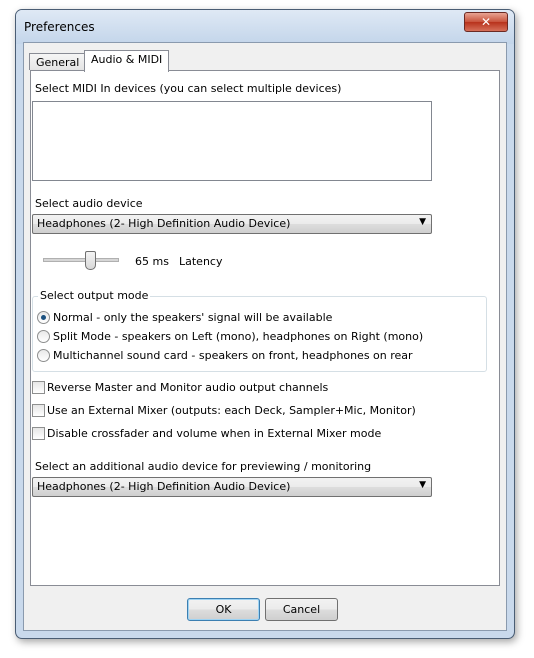 This screenshot has width=534, height=658. I want to click on title-bar: Preferences ✕, so click(265, 27).